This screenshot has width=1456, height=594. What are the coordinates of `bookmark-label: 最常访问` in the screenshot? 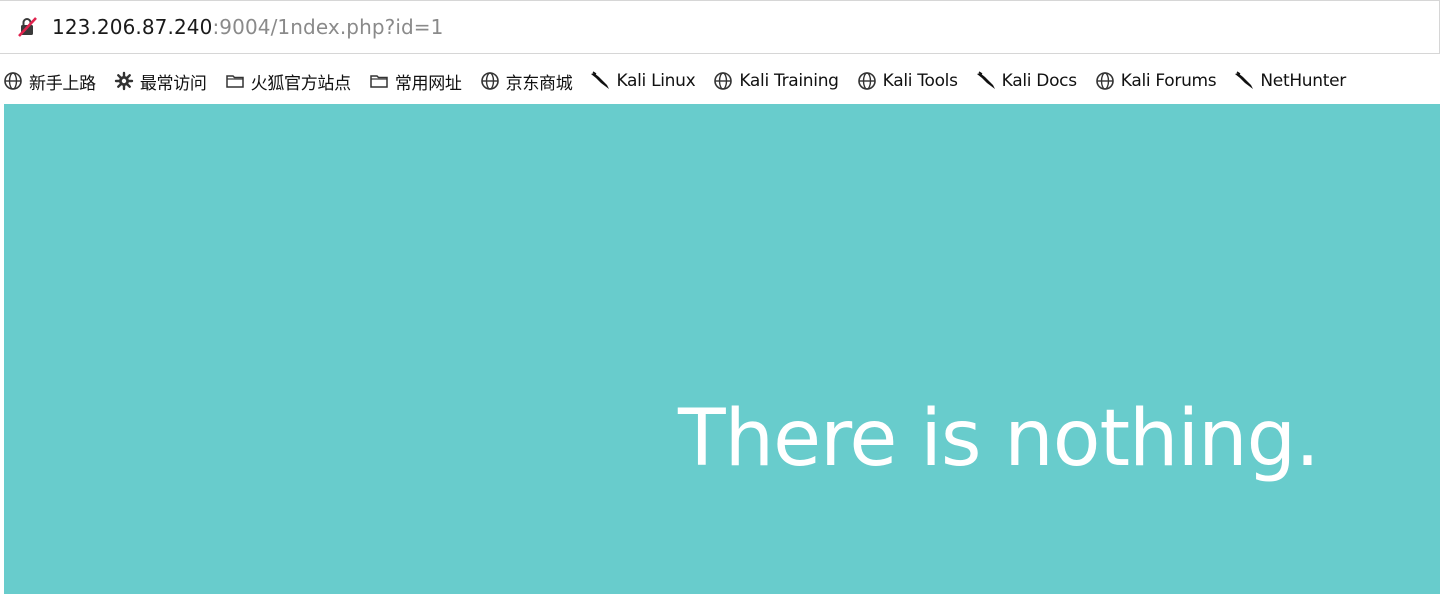 It's located at (173, 83).